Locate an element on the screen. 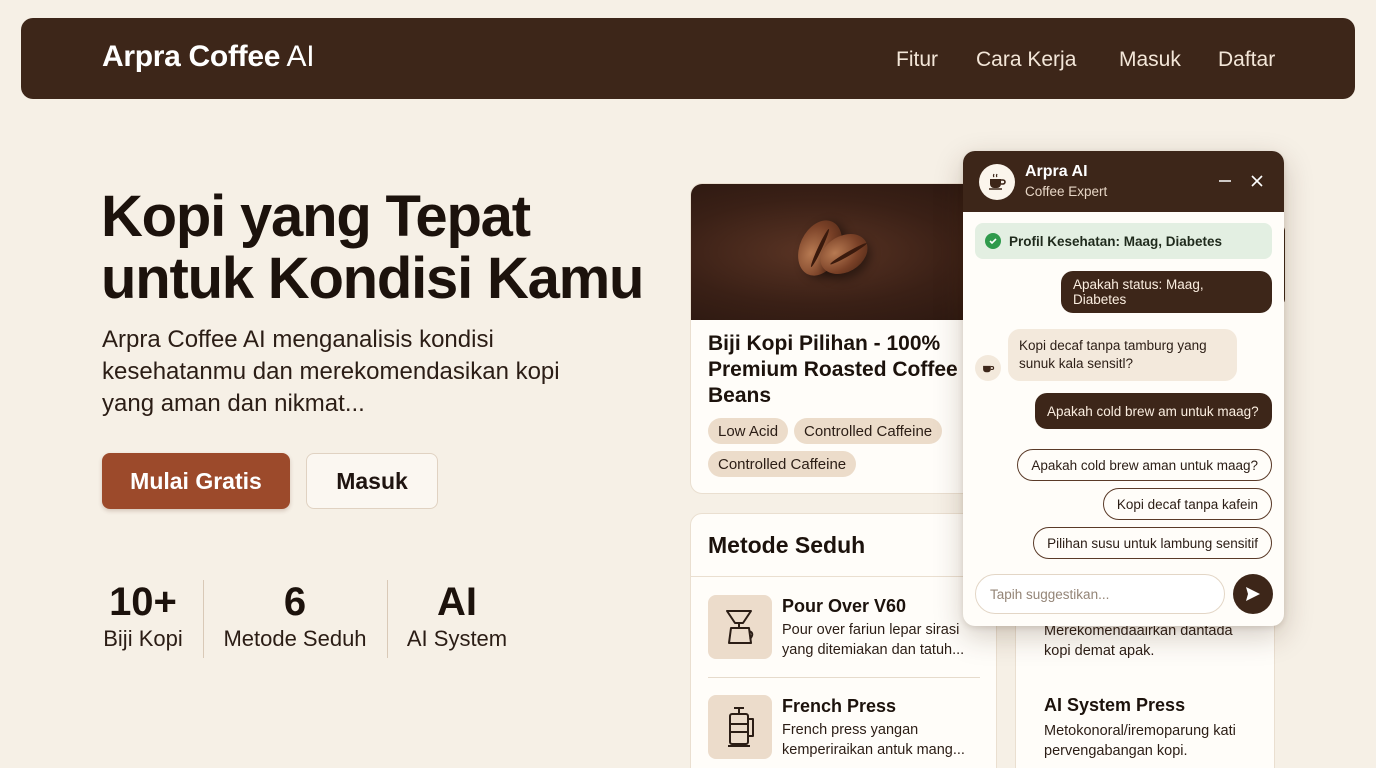  suggestion-chip: Kopi decaf tanpa kafein is located at coordinates (1187, 504).